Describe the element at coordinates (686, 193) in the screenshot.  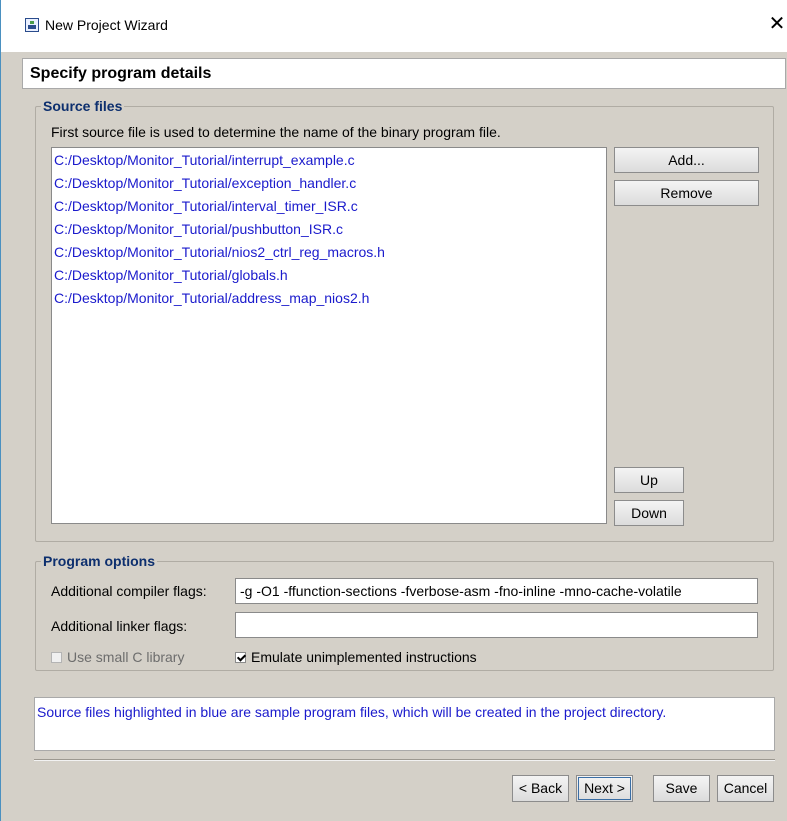
I see `remove-file-button: Remove` at that location.